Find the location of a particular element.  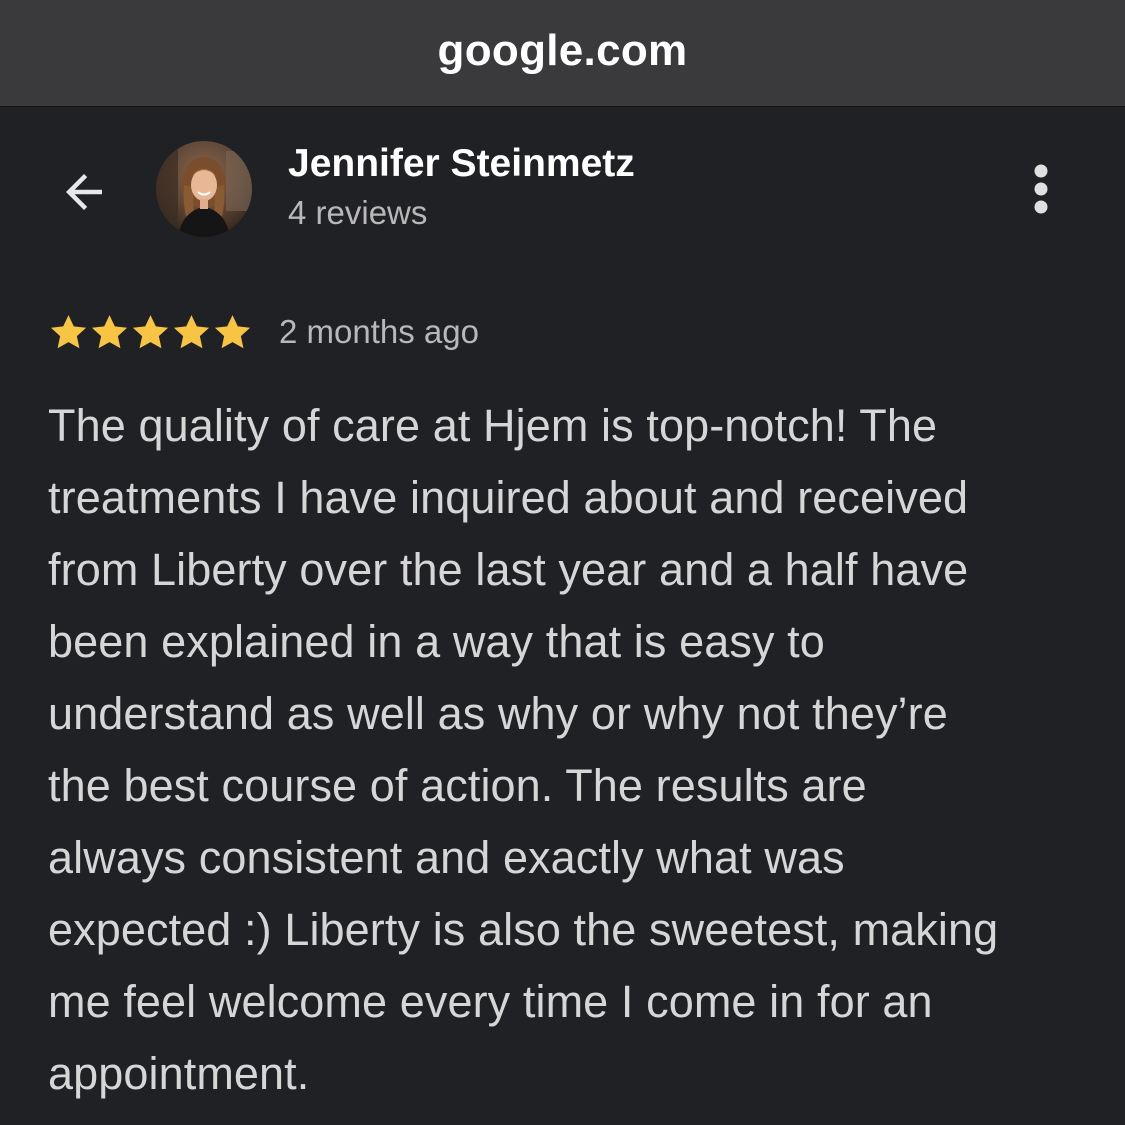

star-rating is located at coordinates (150, 332).